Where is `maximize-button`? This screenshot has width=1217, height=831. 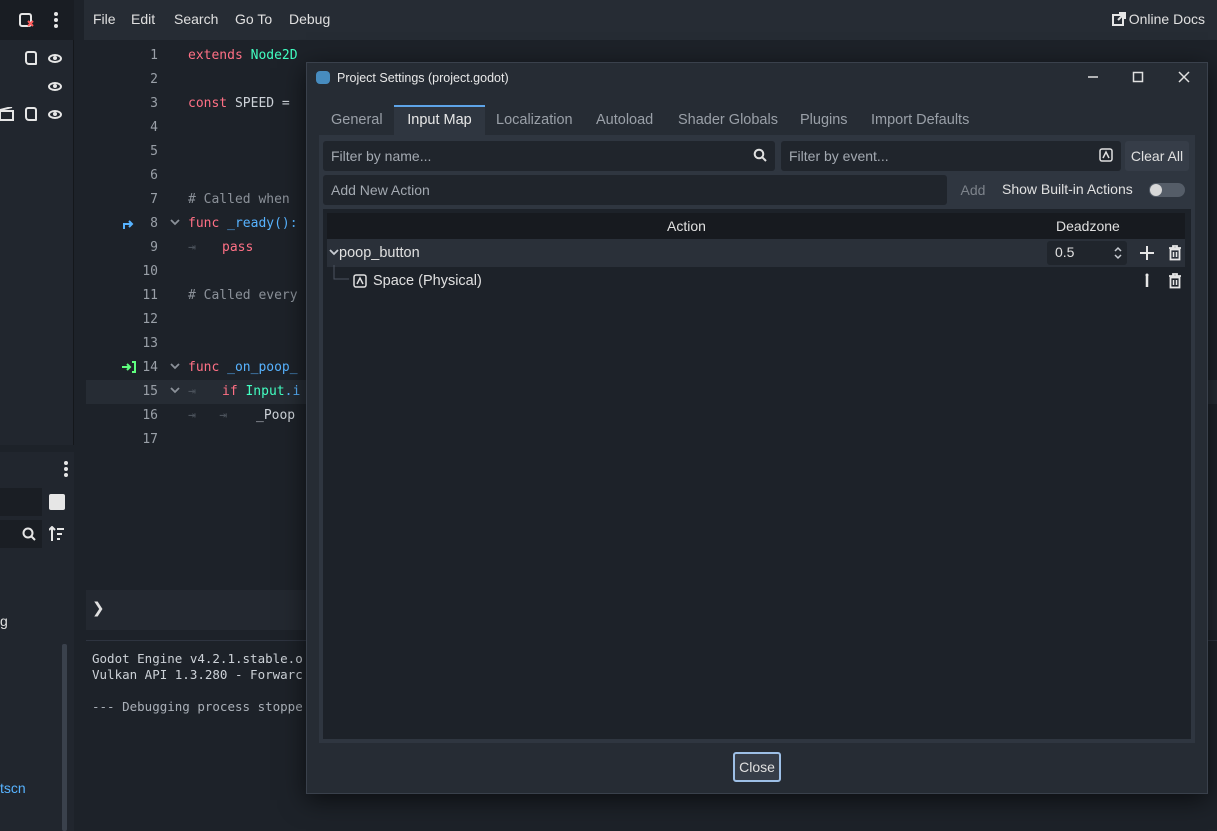 maximize-button is located at coordinates (1138, 78).